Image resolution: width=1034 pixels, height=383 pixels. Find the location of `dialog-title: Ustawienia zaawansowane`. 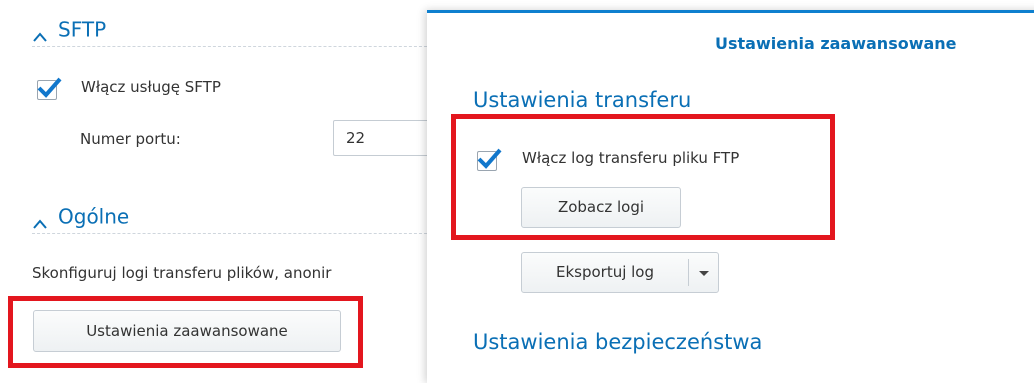

dialog-title: Ustawienia zaawansowane is located at coordinates (836, 43).